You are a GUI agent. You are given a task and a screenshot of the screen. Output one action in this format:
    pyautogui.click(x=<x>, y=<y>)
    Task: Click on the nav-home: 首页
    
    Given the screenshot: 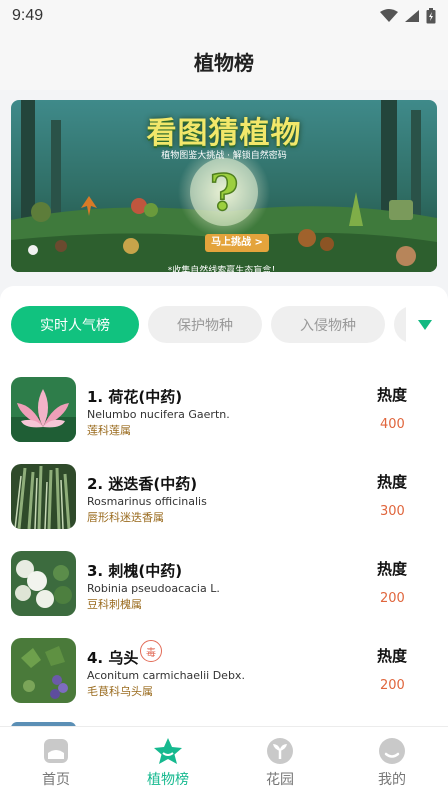 What is the action you would take?
    pyautogui.click(x=56, y=761)
    